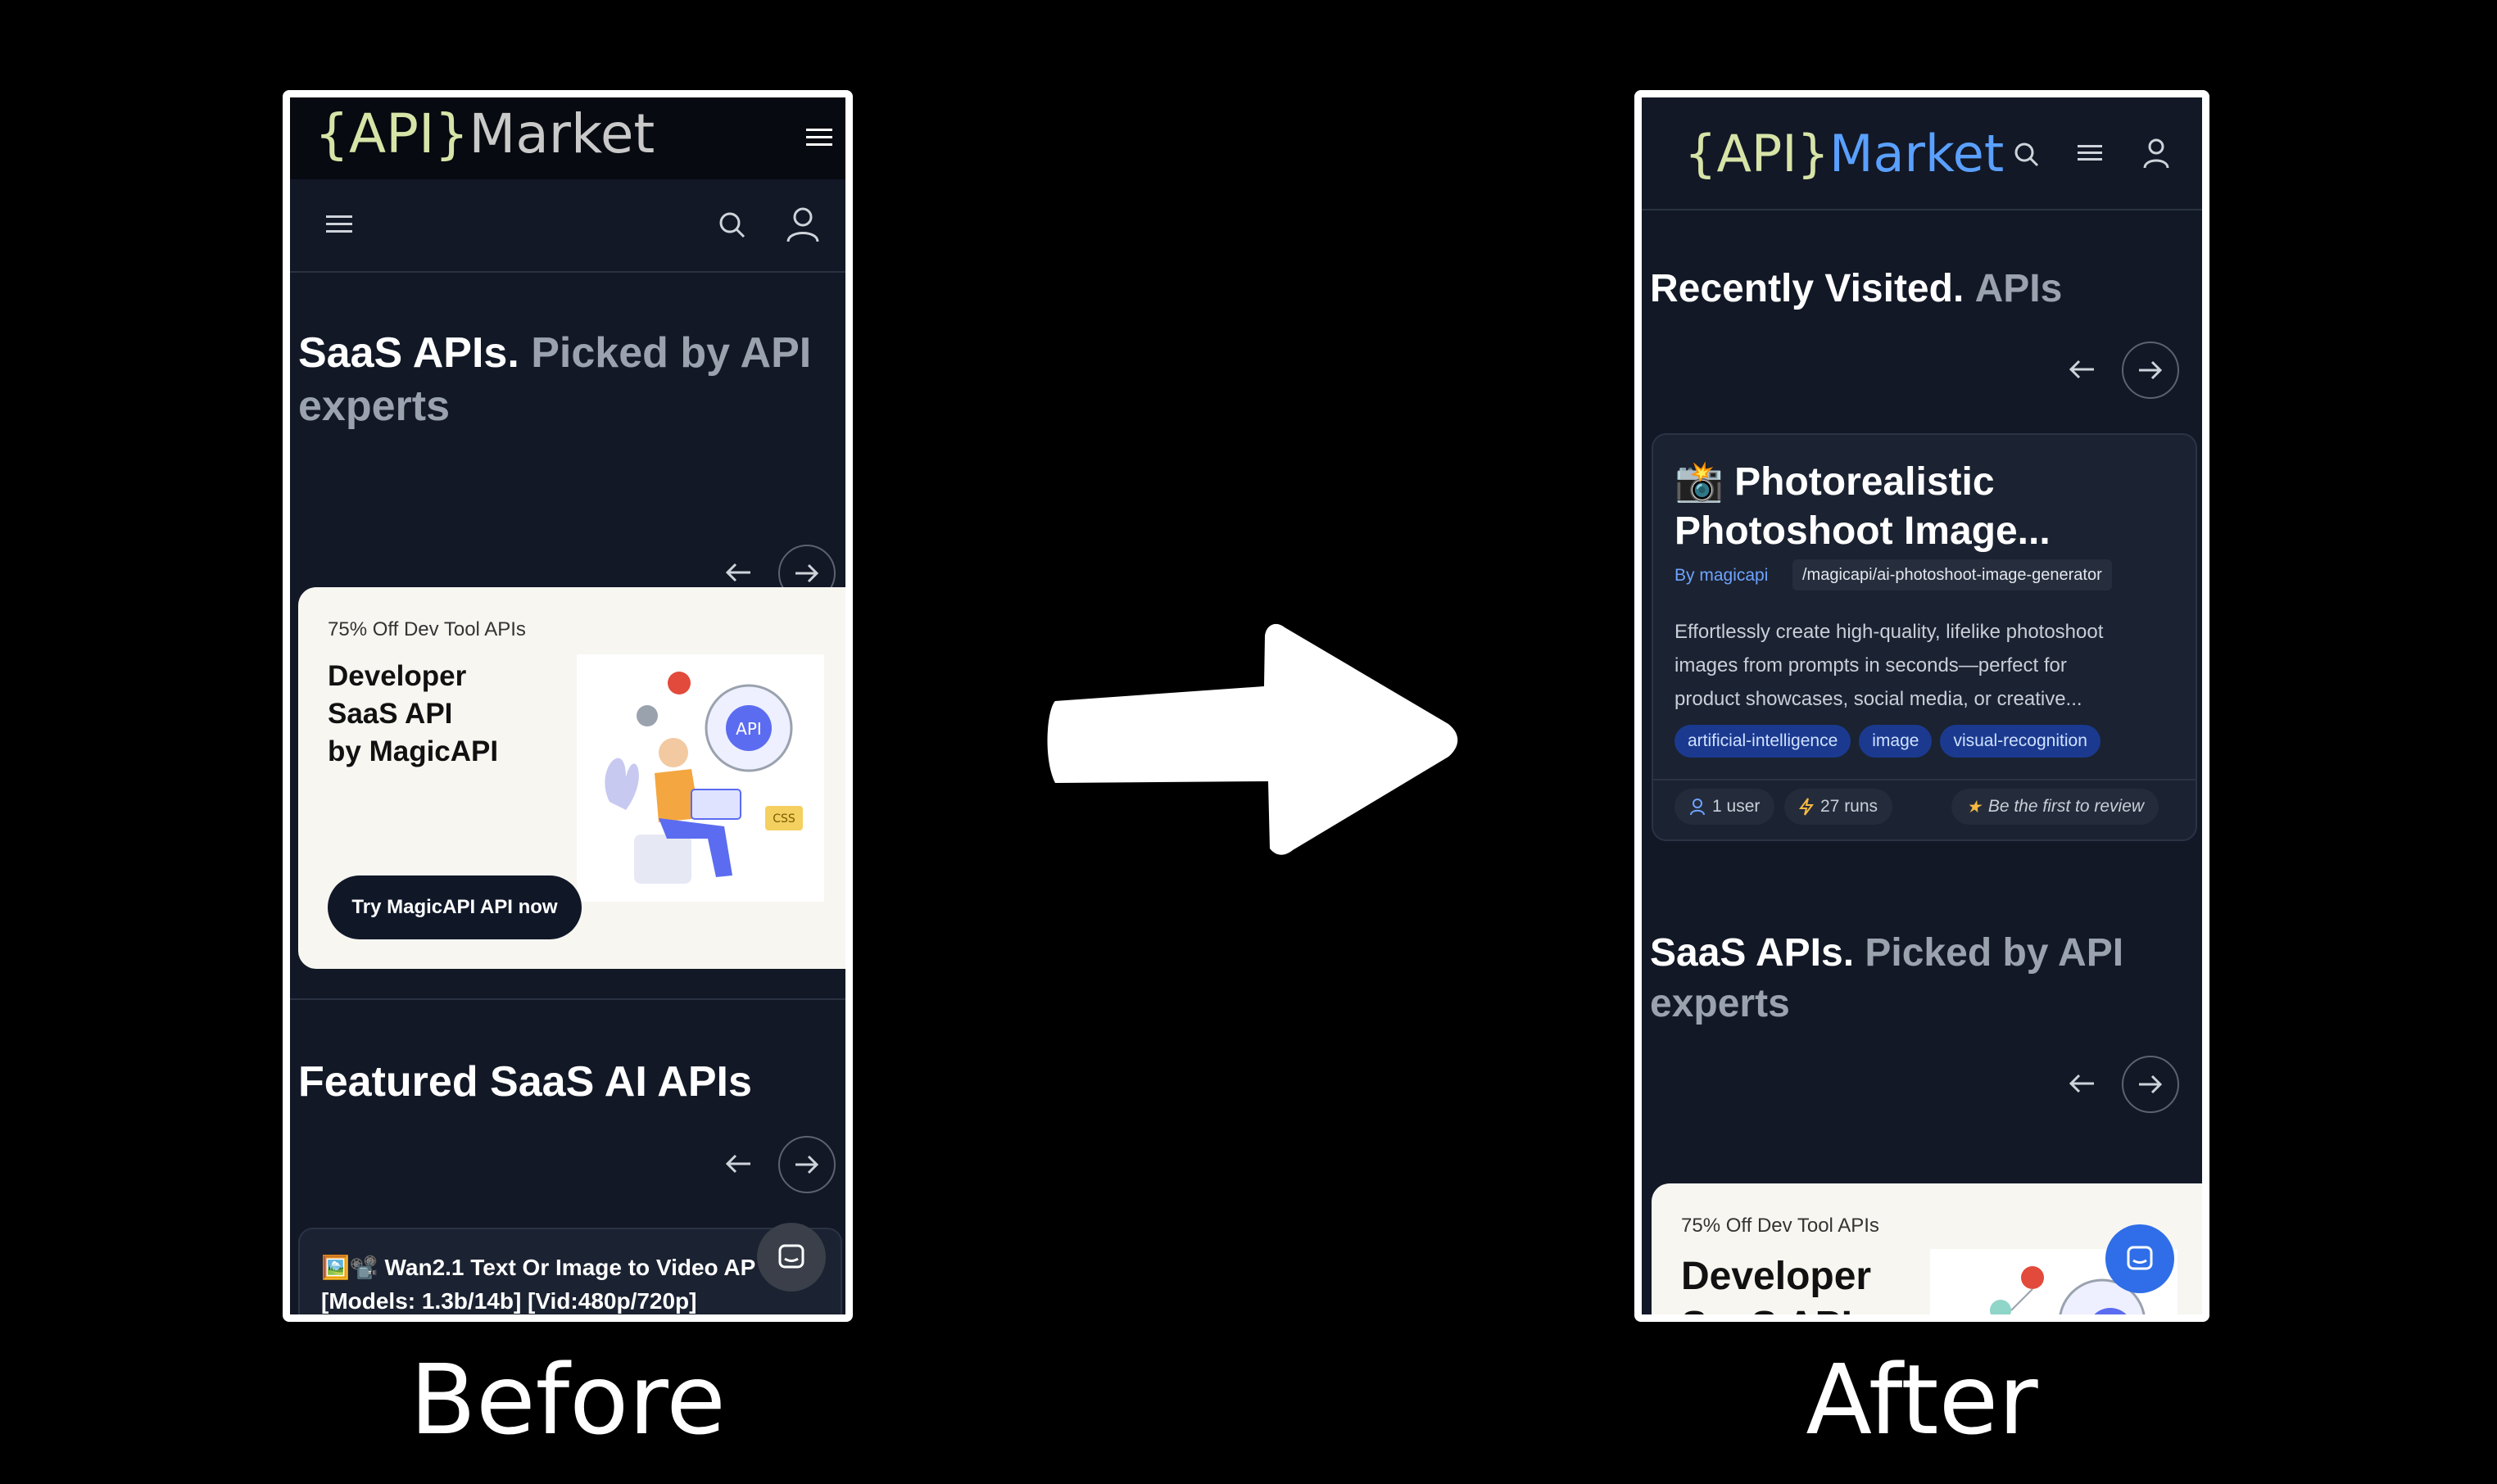 The image size is (2497, 1484). I want to click on card-divider, so click(1925, 780).